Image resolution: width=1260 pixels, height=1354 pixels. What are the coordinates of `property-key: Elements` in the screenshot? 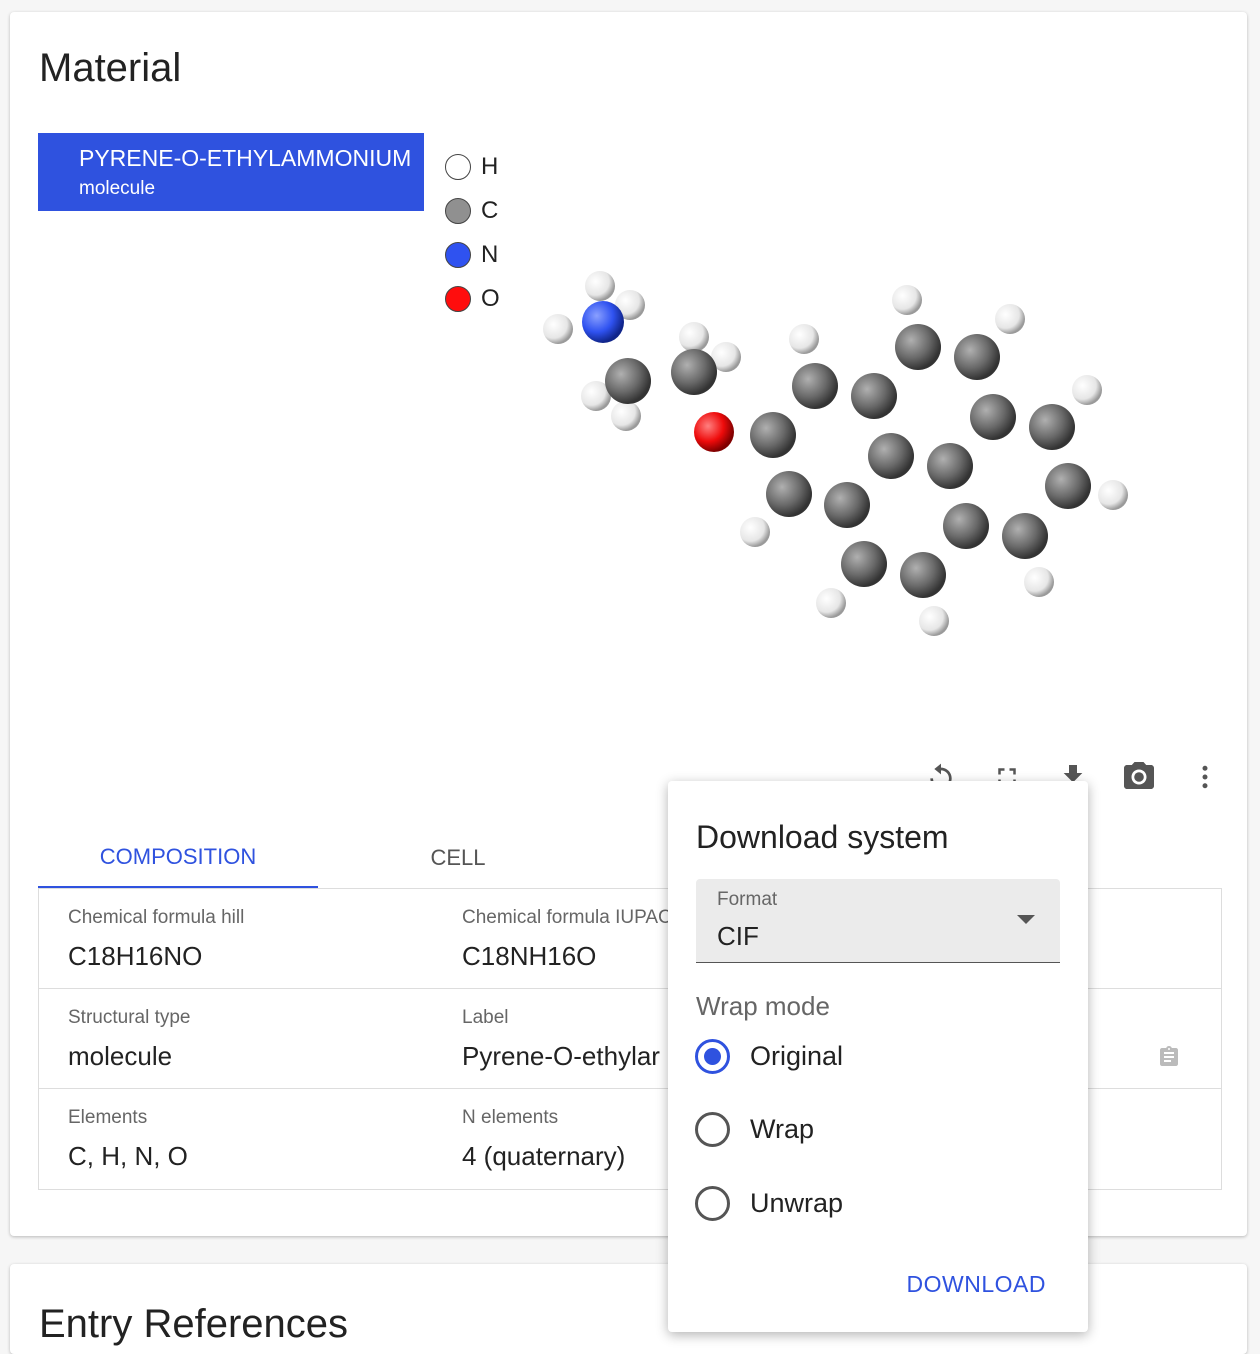 It's located at (108, 1117).